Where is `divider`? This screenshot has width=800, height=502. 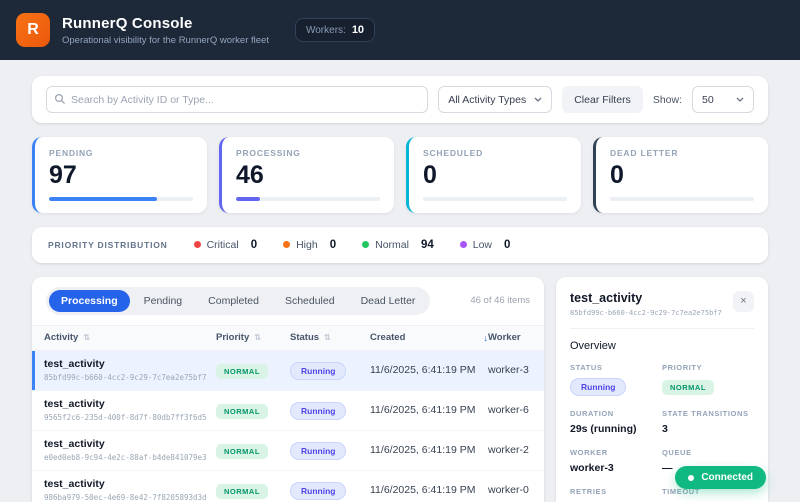 divider is located at coordinates (662, 328).